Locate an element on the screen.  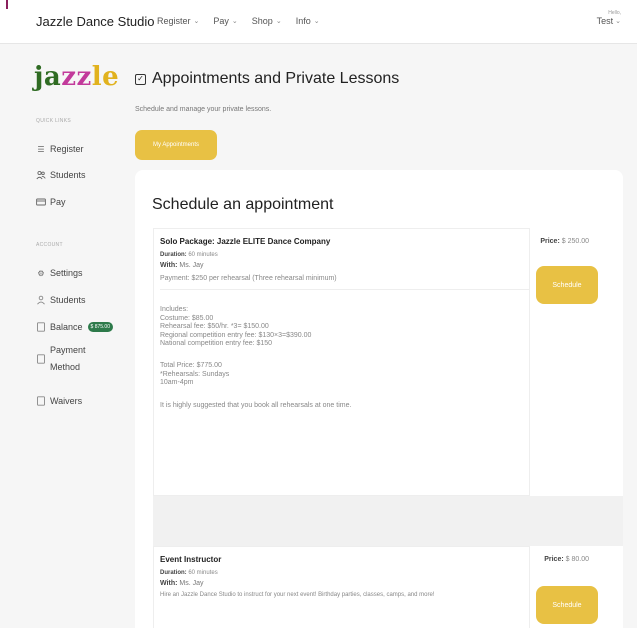
users-icon is located at coordinates (41, 175).